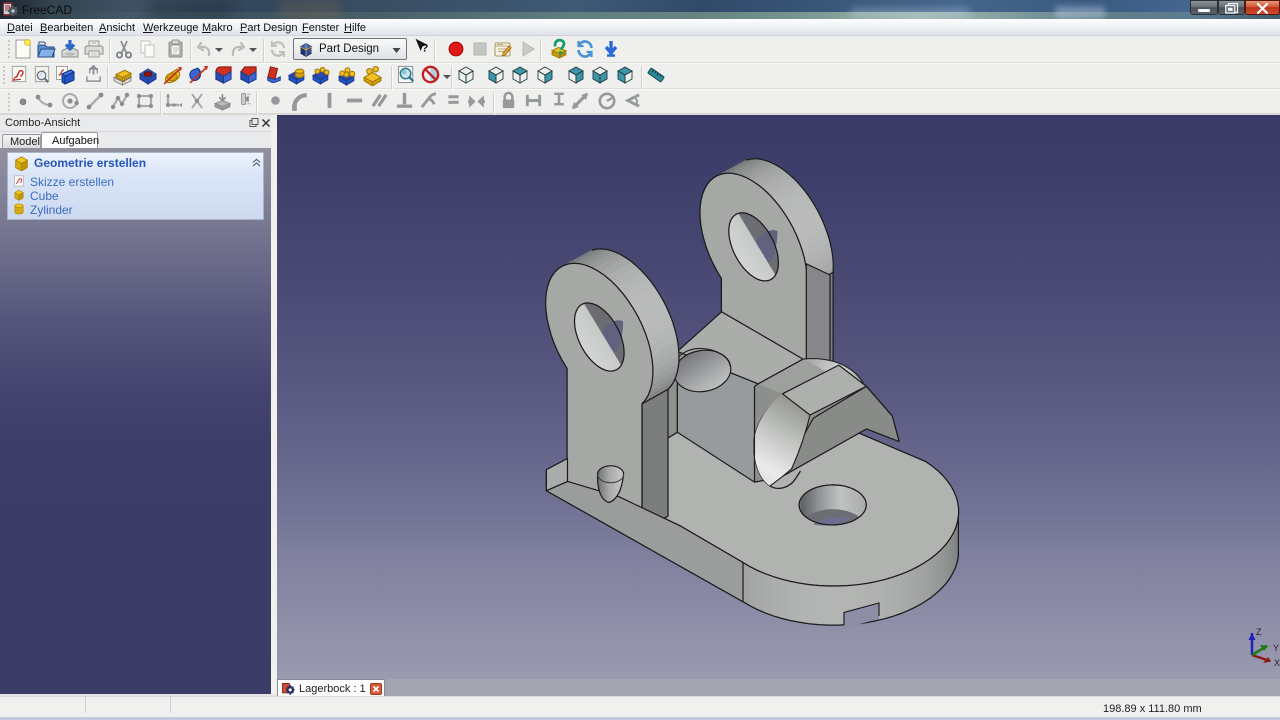 This screenshot has width=1280, height=720. What do you see at coordinates (1277, 662) in the screenshot?
I see `svg-text: X` at bounding box center [1277, 662].